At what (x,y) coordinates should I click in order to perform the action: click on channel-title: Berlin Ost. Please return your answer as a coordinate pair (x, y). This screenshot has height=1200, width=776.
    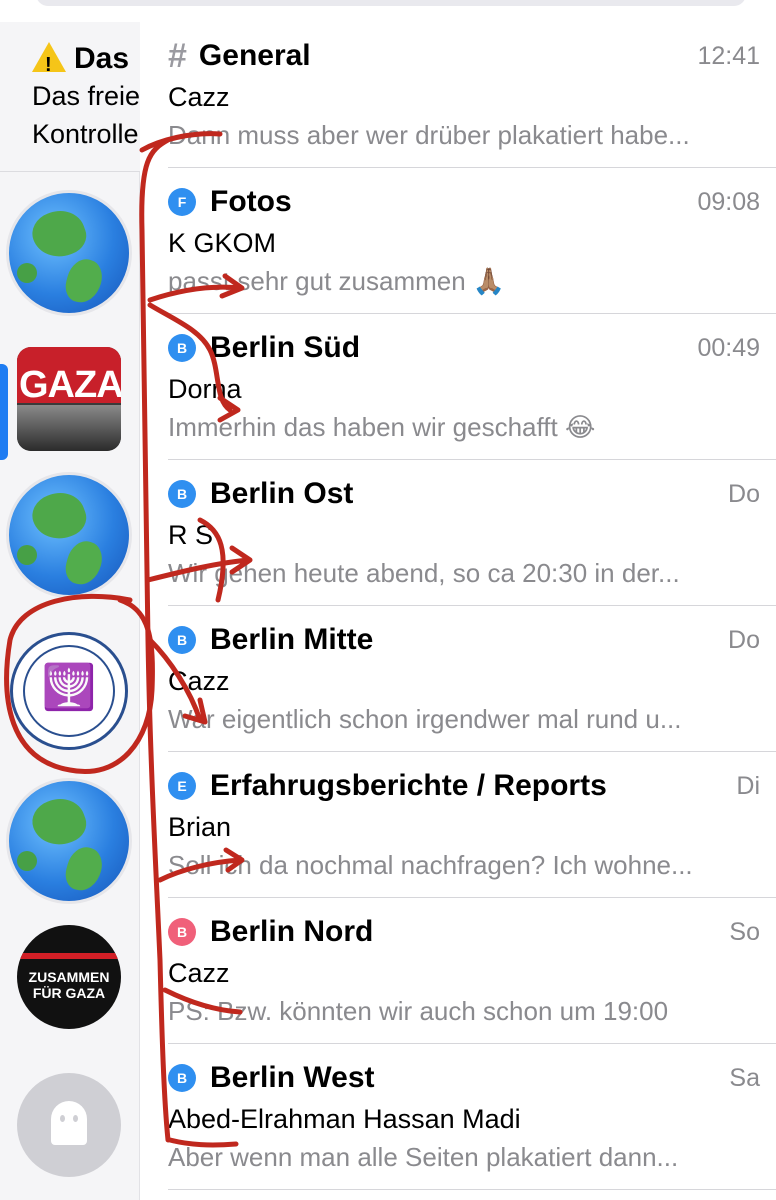
    Looking at the image, I should click on (282, 493).